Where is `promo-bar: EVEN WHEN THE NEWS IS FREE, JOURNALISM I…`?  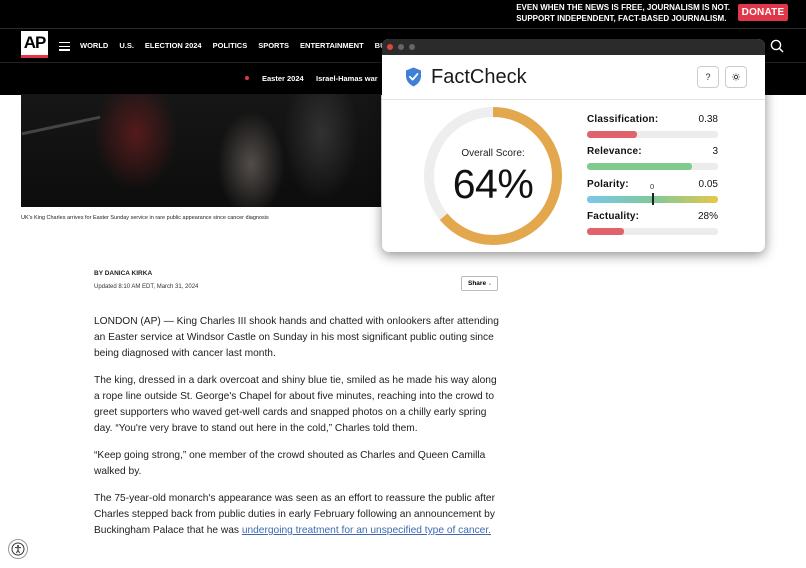 promo-bar: EVEN WHEN THE NEWS IS FREE, JOURNALISM I… is located at coordinates (403, 14).